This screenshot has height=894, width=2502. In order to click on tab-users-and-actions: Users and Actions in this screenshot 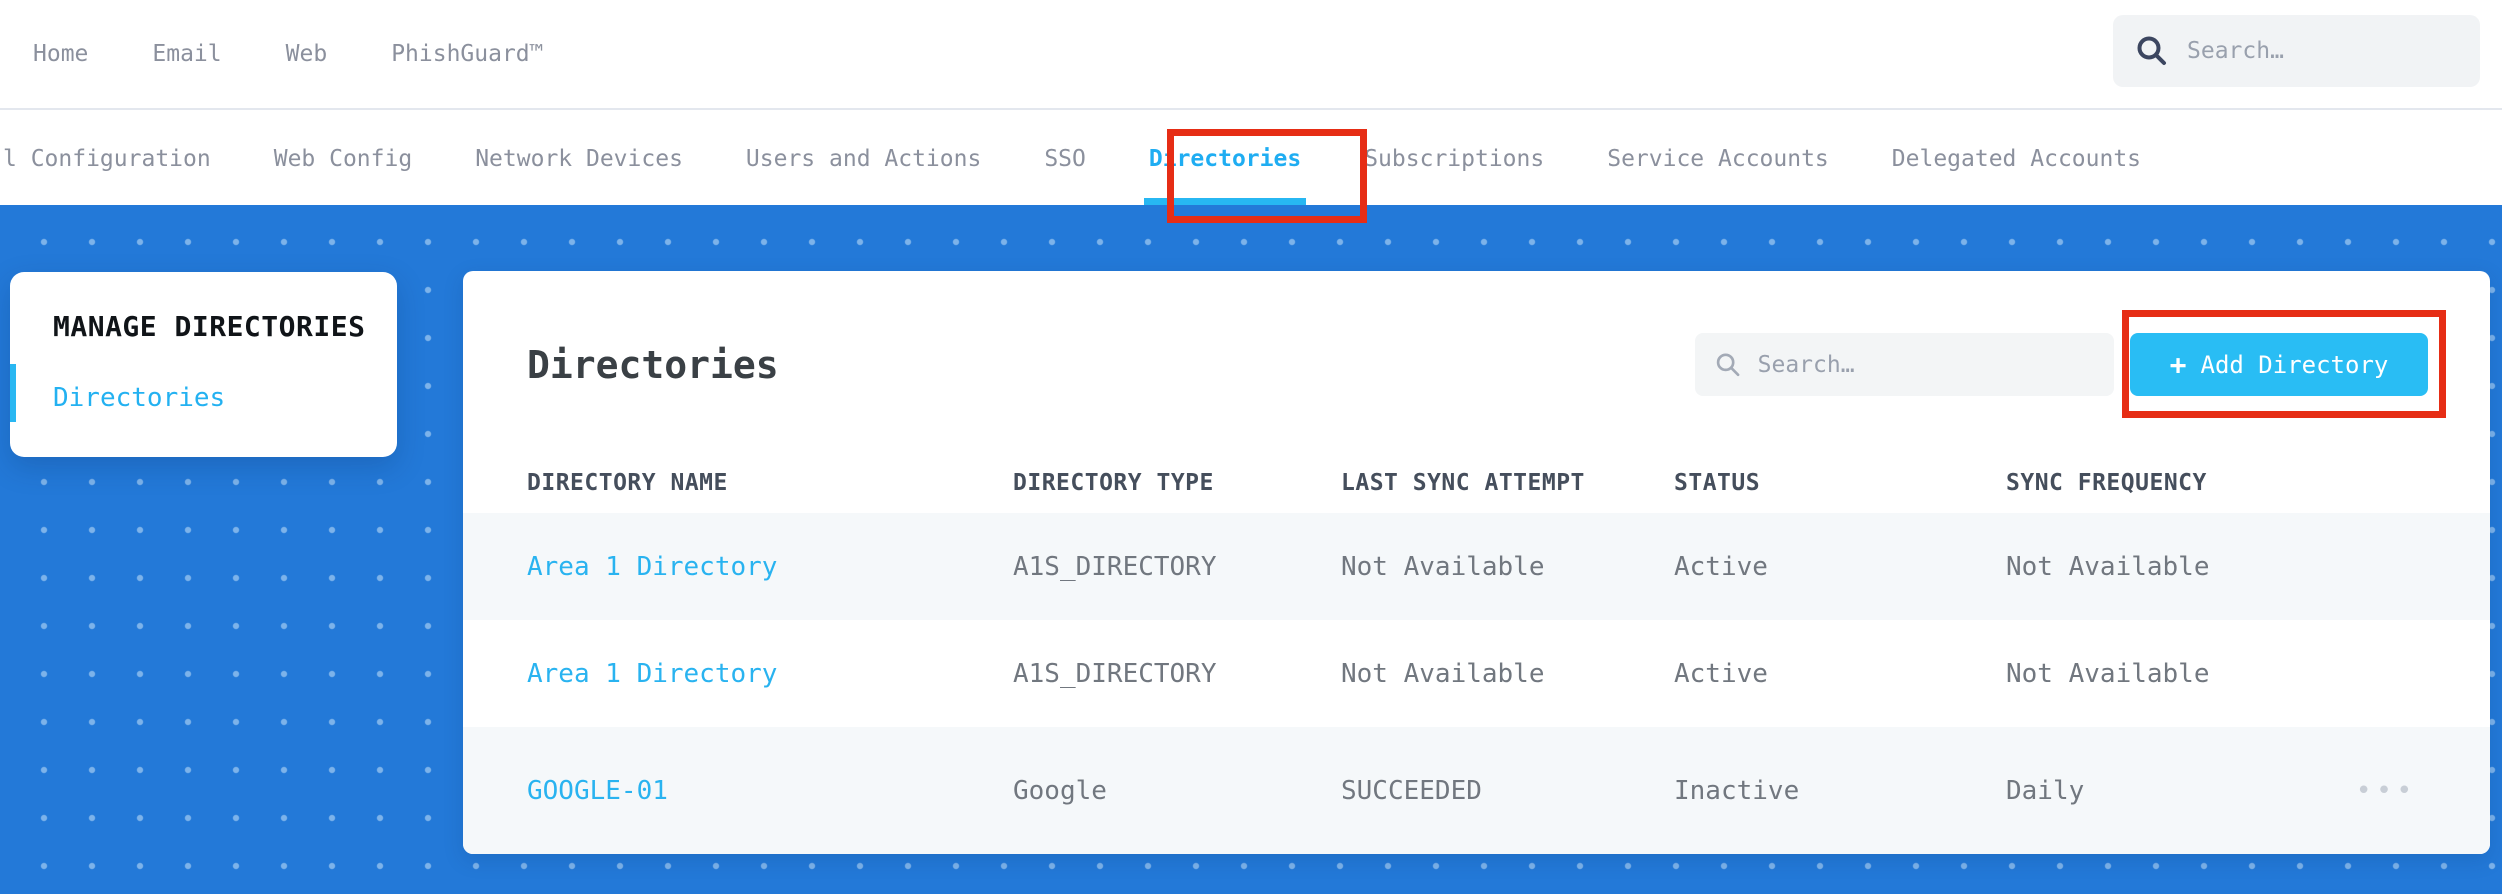, I will do `click(863, 158)`.